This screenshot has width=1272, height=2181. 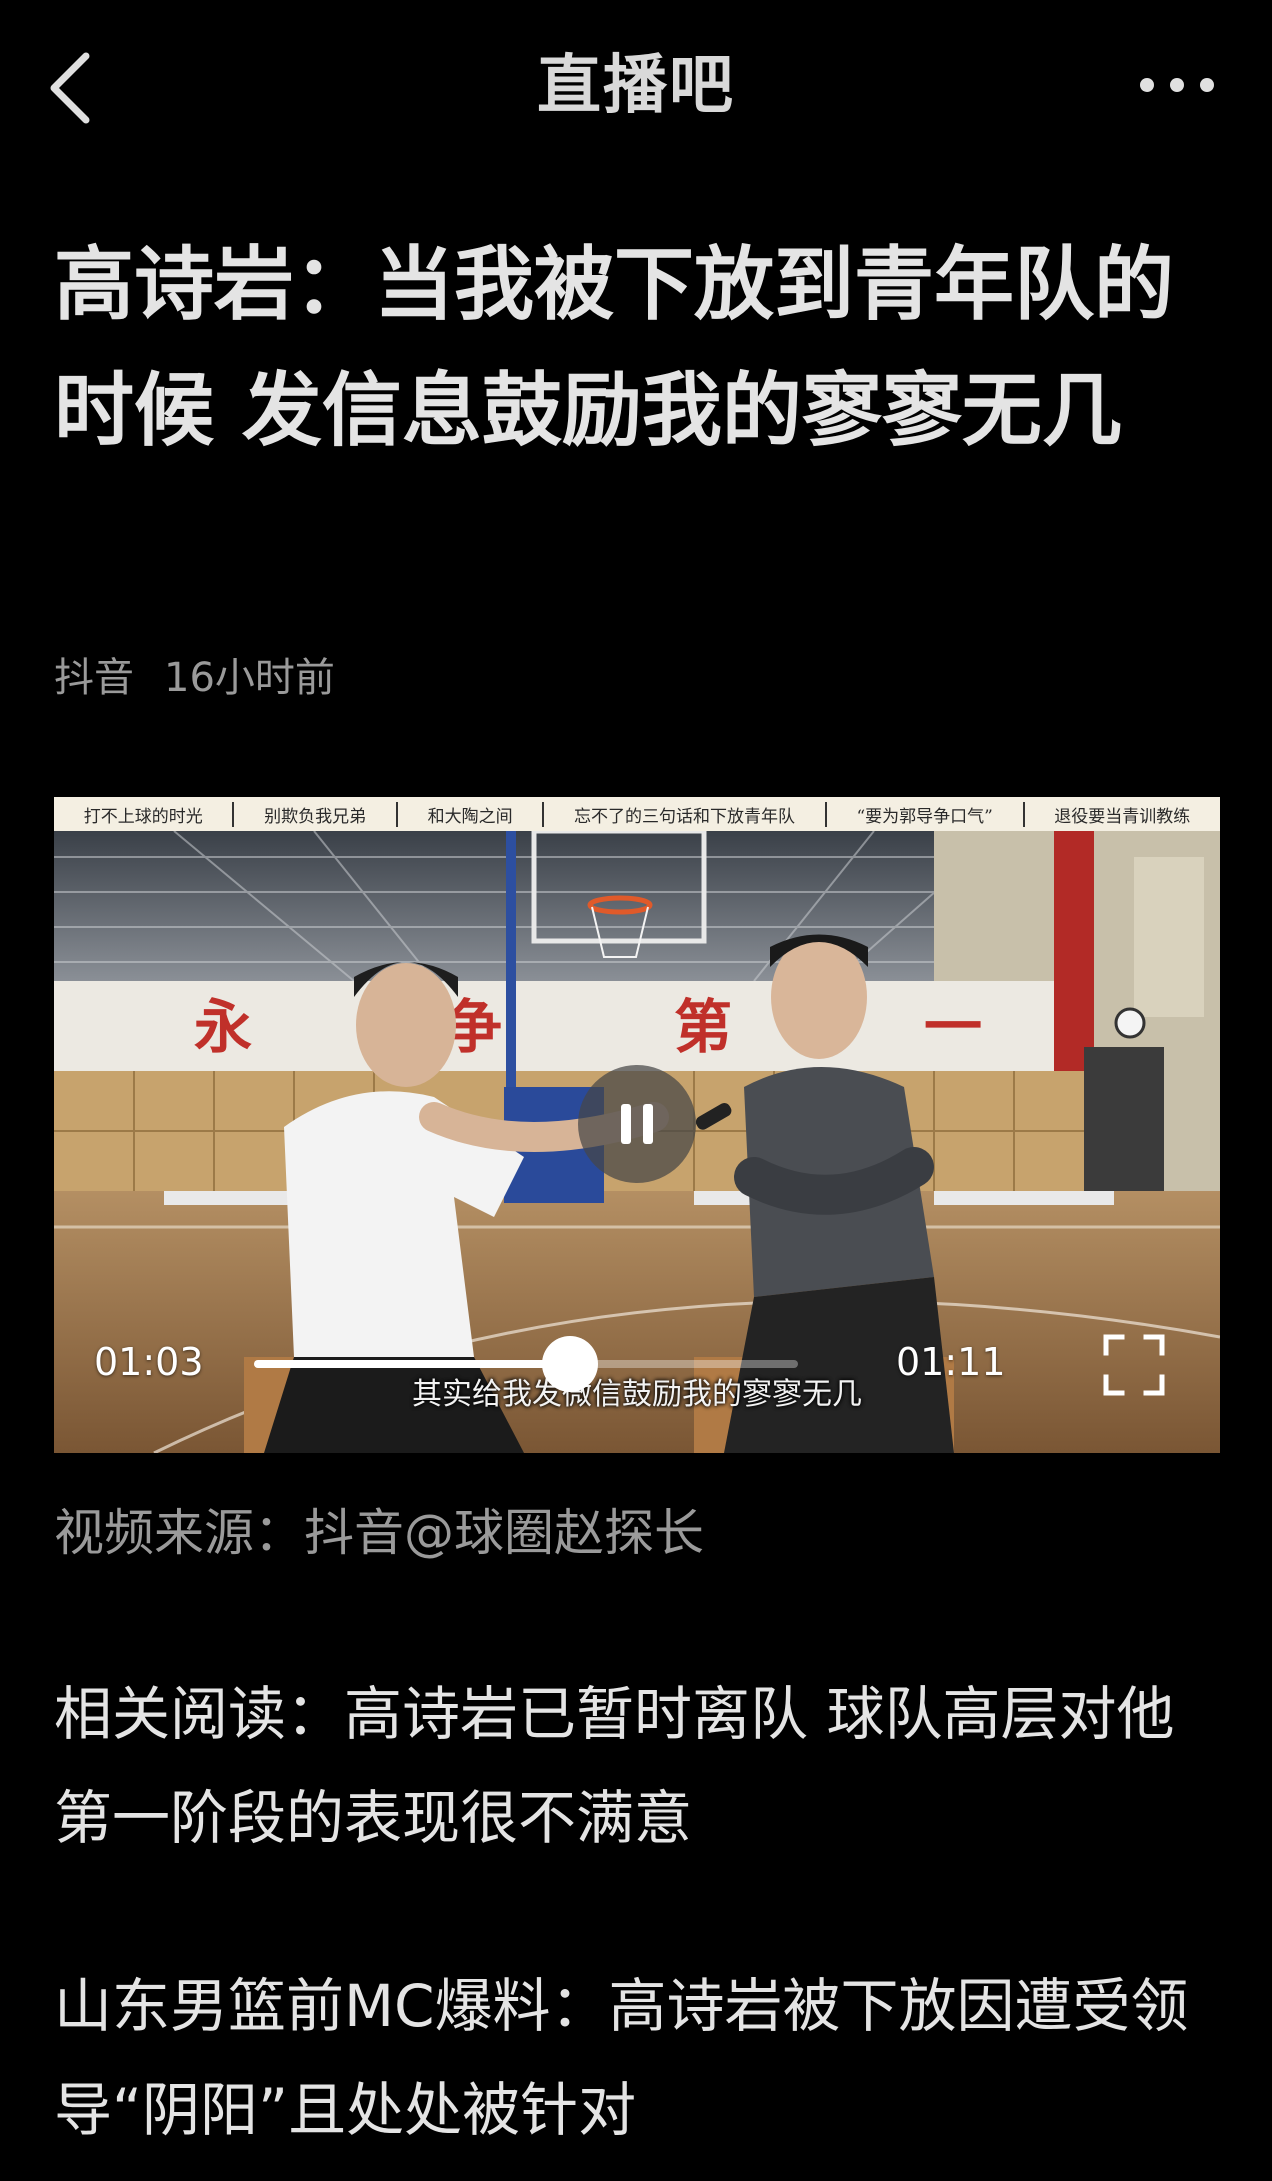 I want to click on progress-thumb, so click(x=569, y=1364).